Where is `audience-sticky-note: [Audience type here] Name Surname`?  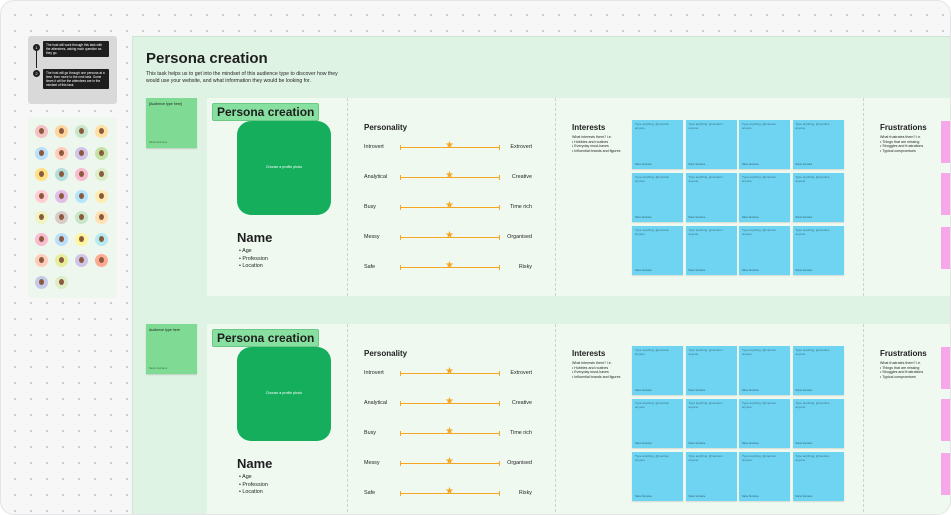 audience-sticky-note: [Audience type here] Name Surname is located at coordinates (171, 123).